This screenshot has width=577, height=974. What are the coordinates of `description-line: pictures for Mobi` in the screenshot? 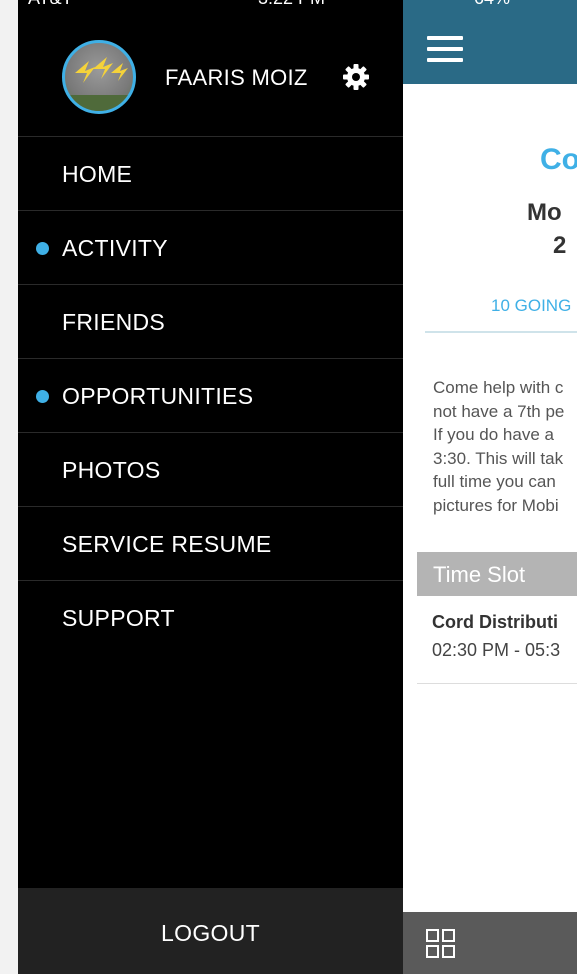 It's located at (496, 505).